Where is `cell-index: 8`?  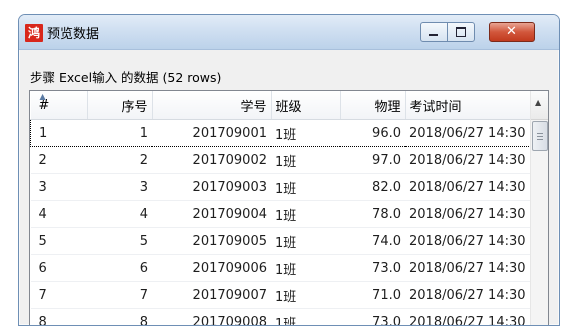 cell-index: 8 is located at coordinates (59, 317).